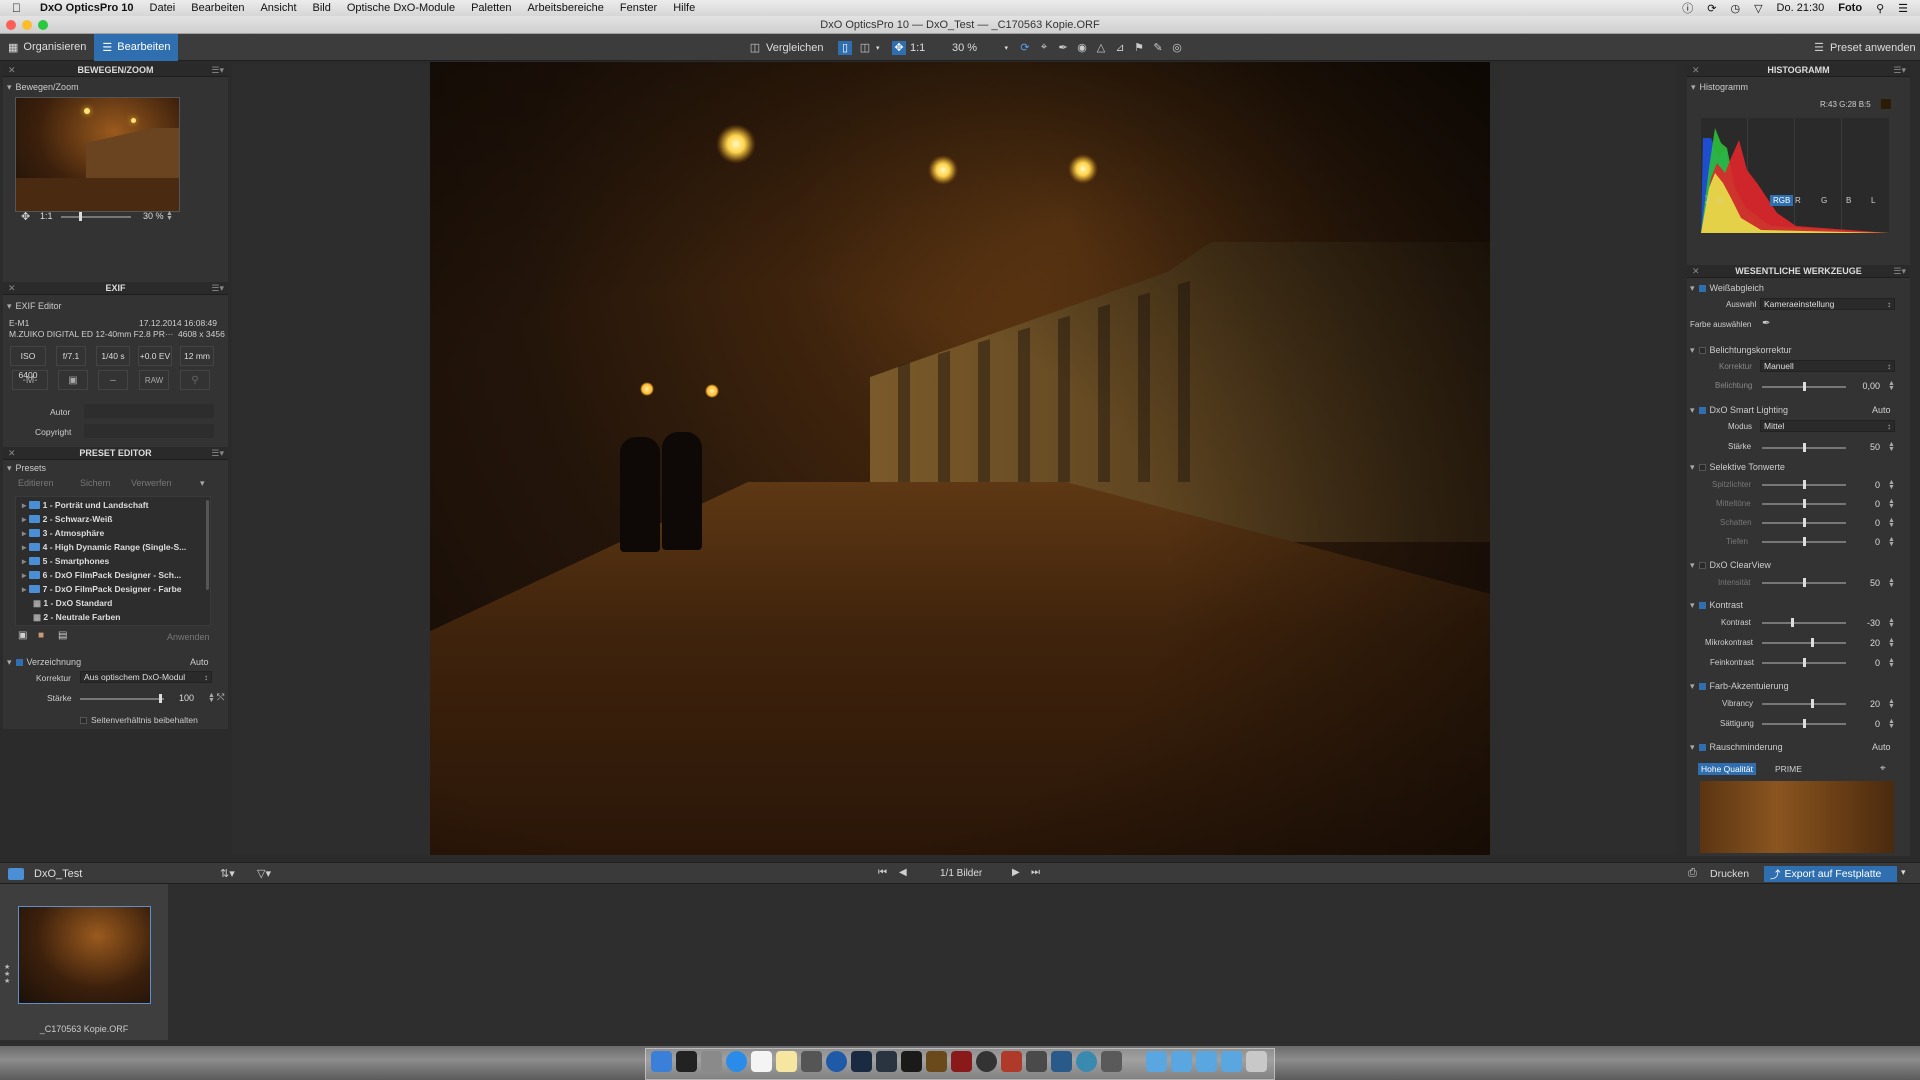 This screenshot has width=1920, height=1080. Describe the element at coordinates (62, 635) in the screenshot. I see `delete-preset-icon: ▤` at that location.